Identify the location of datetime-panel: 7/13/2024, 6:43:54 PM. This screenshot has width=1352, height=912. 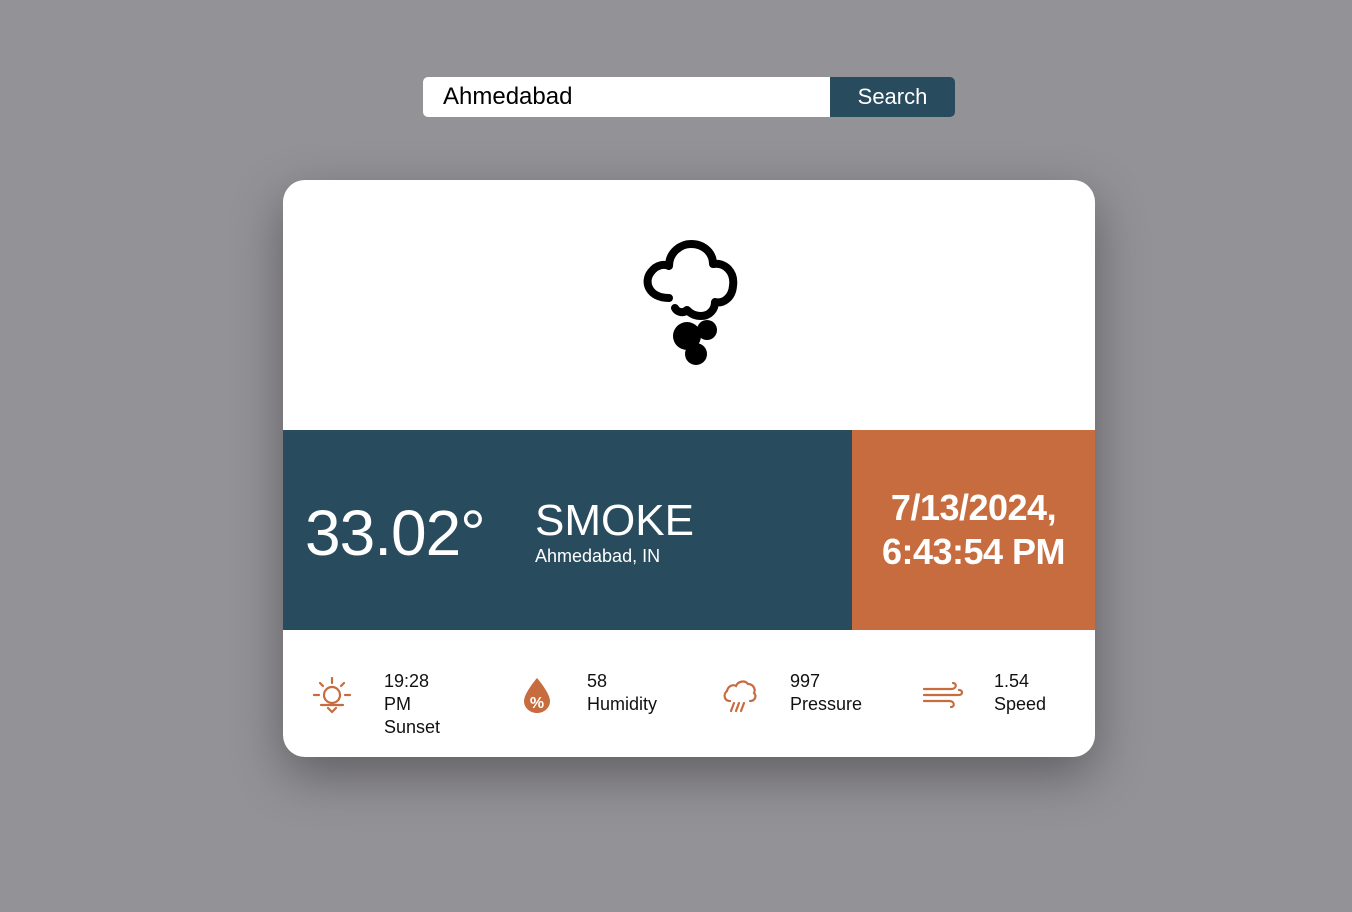
(973, 530).